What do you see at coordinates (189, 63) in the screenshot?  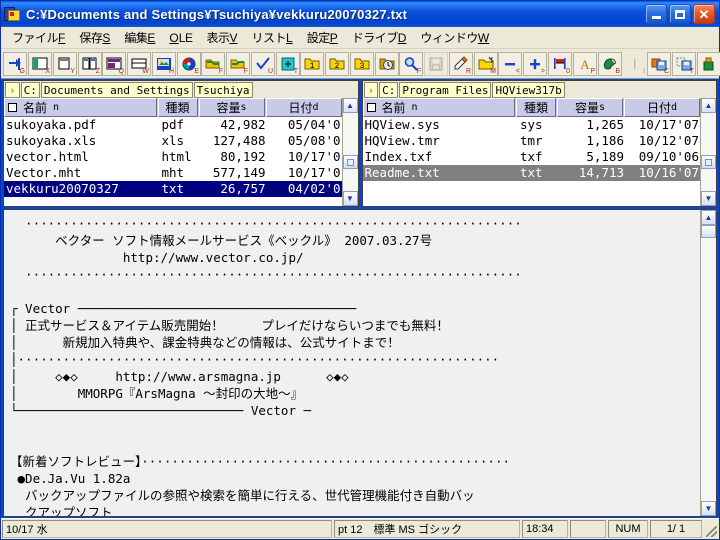 I see `palette-icon: E` at bounding box center [189, 63].